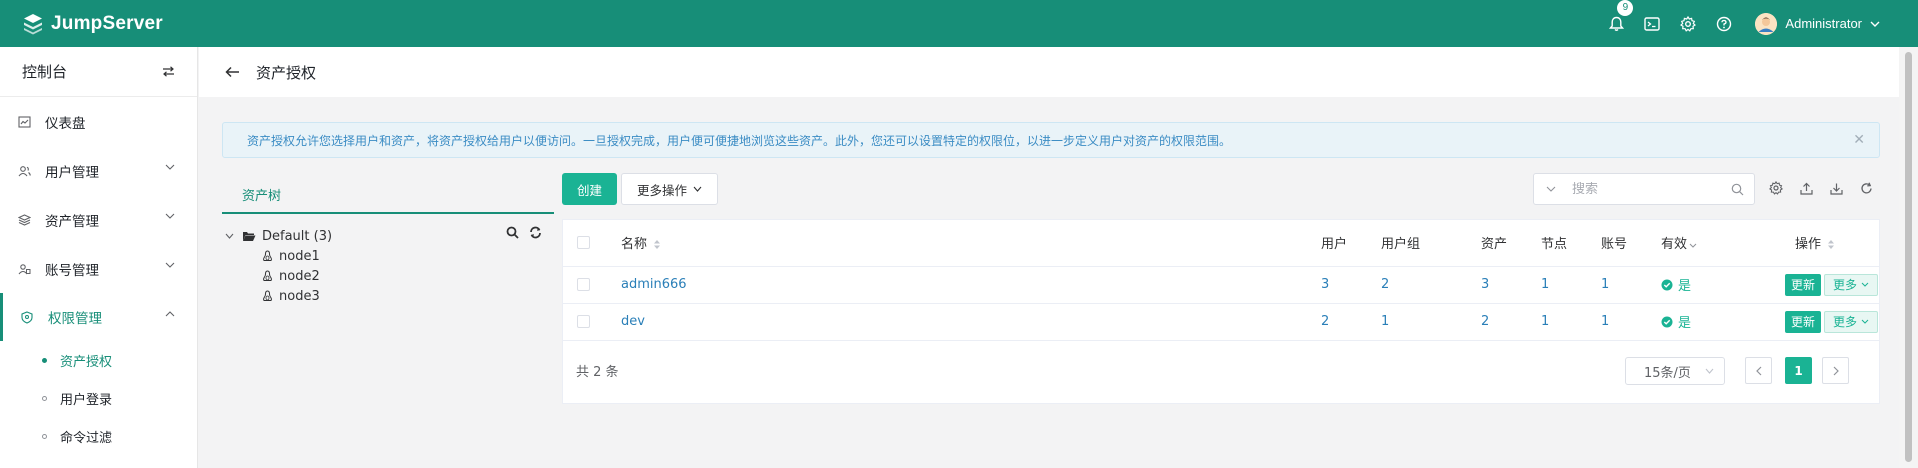 The width and height of the screenshot is (1918, 468). I want to click on page-size-select: 15条/页, so click(1675, 371).